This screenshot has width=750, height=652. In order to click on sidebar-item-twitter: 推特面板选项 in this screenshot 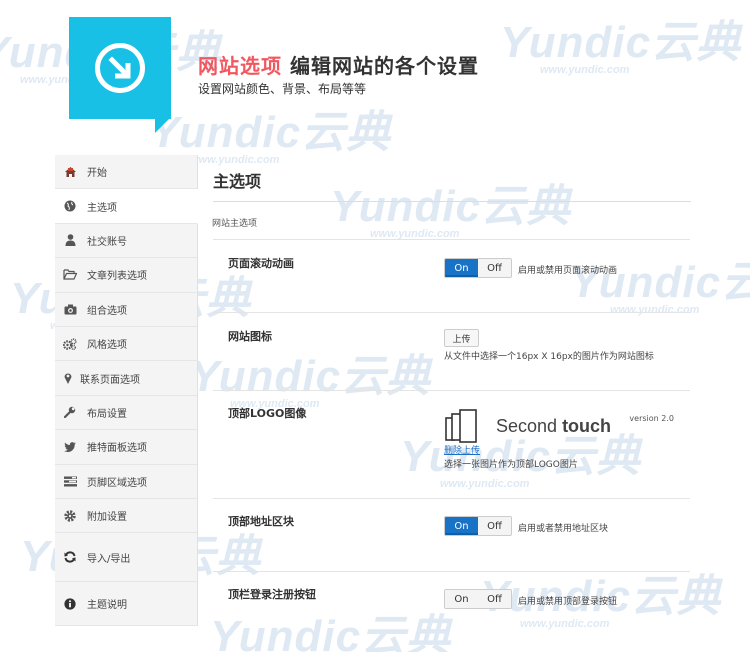, I will do `click(126, 447)`.